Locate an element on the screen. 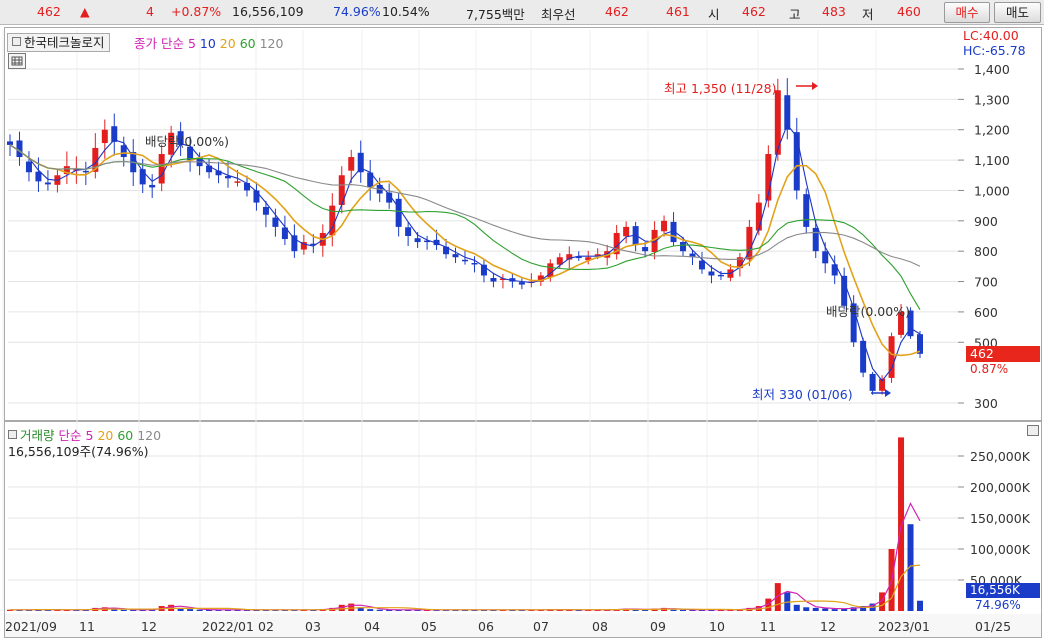 The width and height of the screenshot is (1044, 639). current-volume-tag: 16,556K is located at coordinates (1003, 590).